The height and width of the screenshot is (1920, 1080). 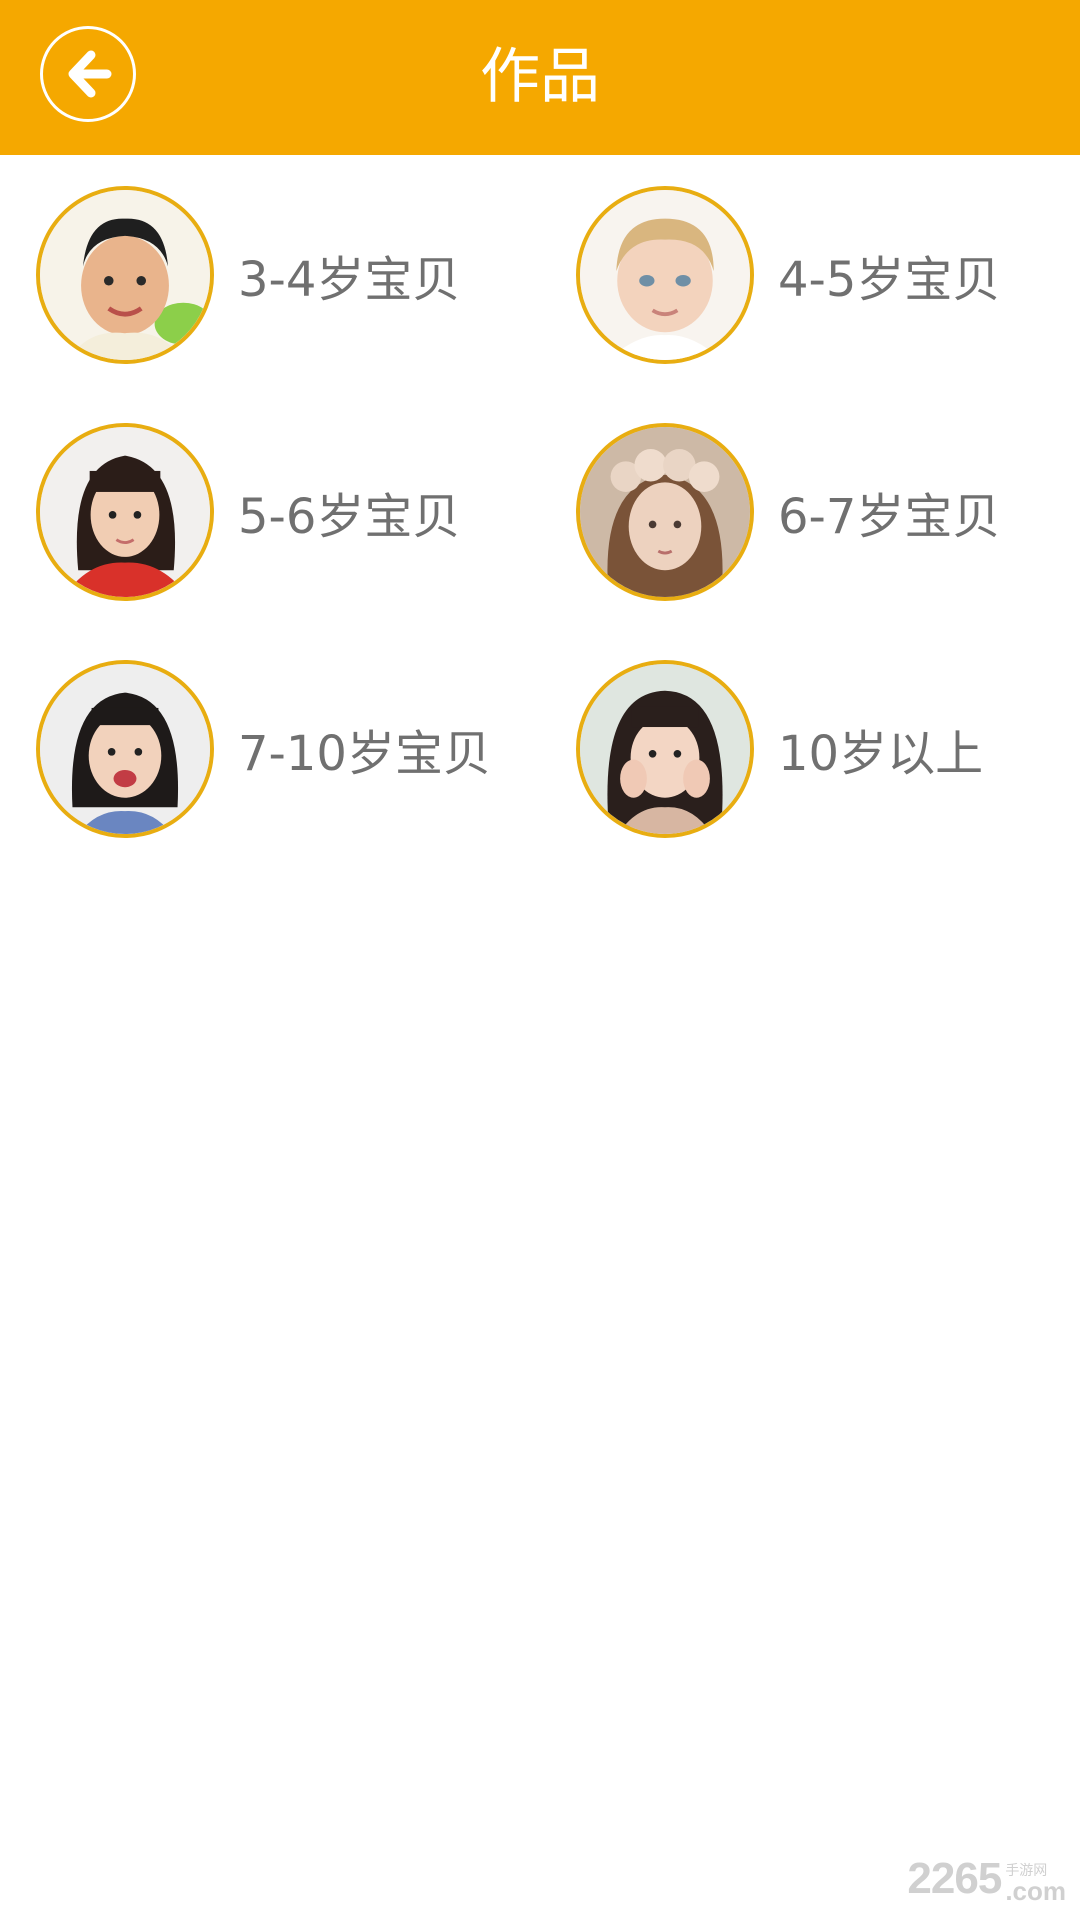 I want to click on girl-portrait-image, so click(x=125, y=512).